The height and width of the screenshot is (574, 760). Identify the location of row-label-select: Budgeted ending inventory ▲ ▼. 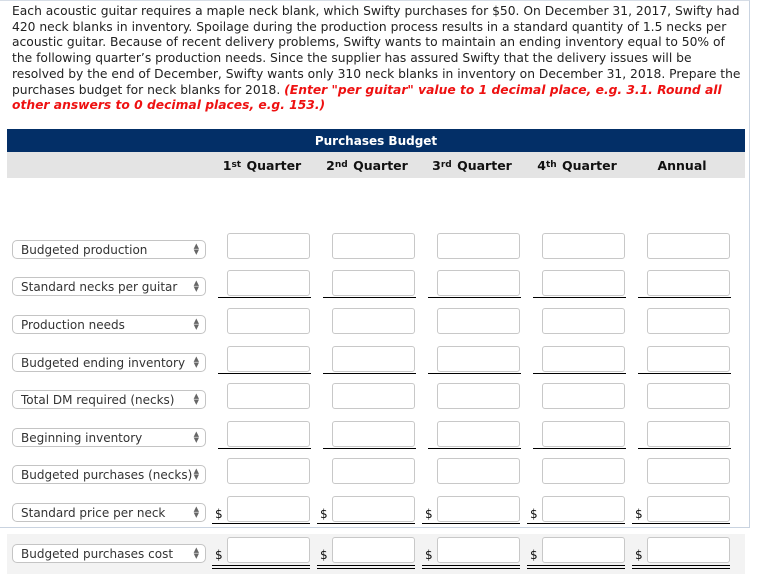
(109, 362).